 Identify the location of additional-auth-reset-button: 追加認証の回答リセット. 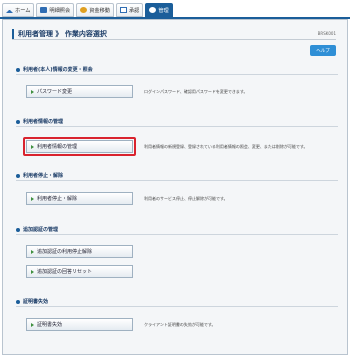
(79, 271).